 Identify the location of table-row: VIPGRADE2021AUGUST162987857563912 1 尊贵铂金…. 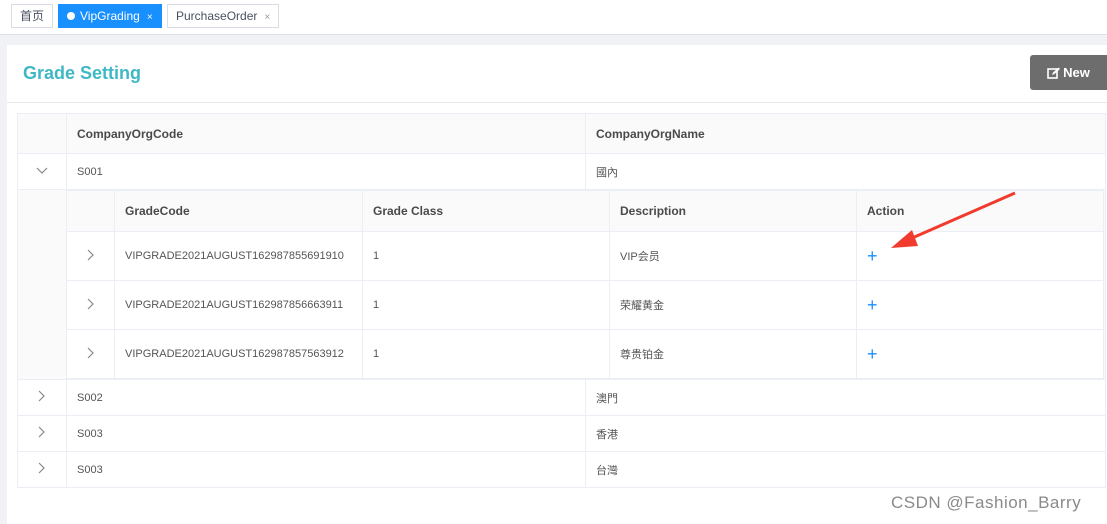
(585, 354).